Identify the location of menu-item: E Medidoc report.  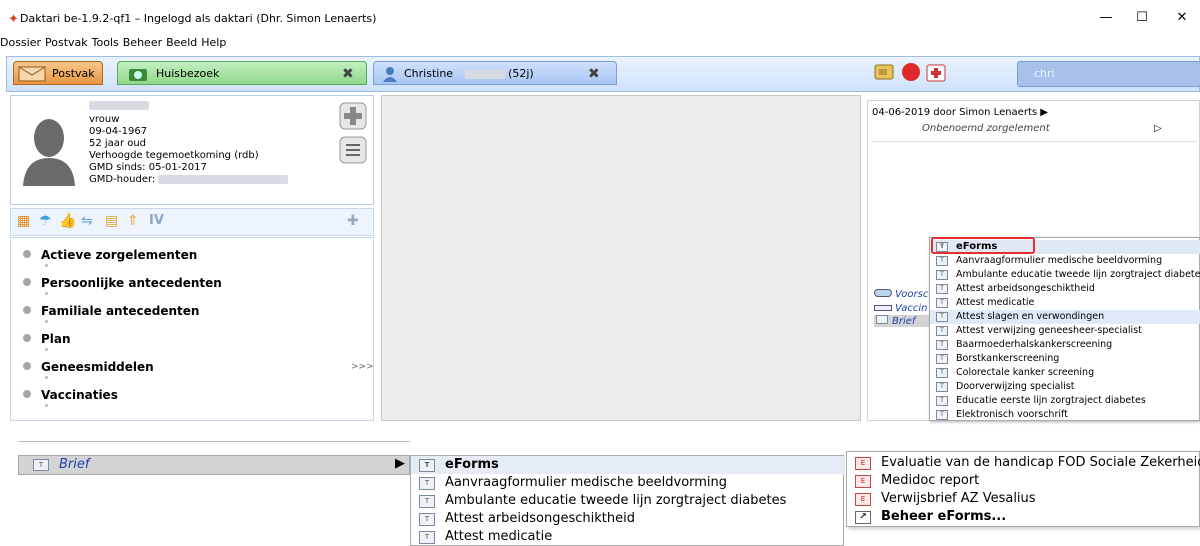
(1023, 481).